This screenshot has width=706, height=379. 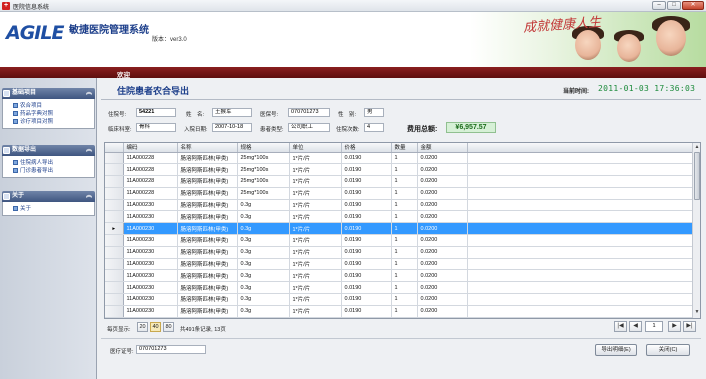 What do you see at coordinates (696, 230) in the screenshot?
I see `grid-vertical-scrollbar: ▲ ▼` at bounding box center [696, 230].